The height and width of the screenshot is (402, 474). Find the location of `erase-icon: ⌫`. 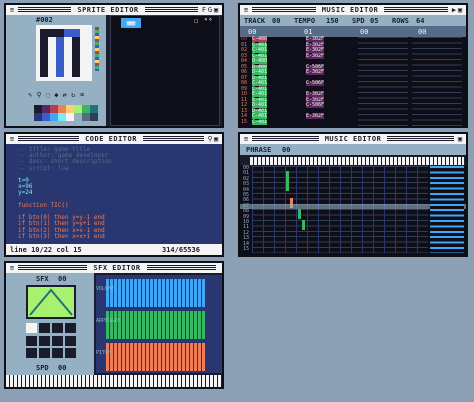

erase-icon: ⌫ is located at coordinates (82, 95).